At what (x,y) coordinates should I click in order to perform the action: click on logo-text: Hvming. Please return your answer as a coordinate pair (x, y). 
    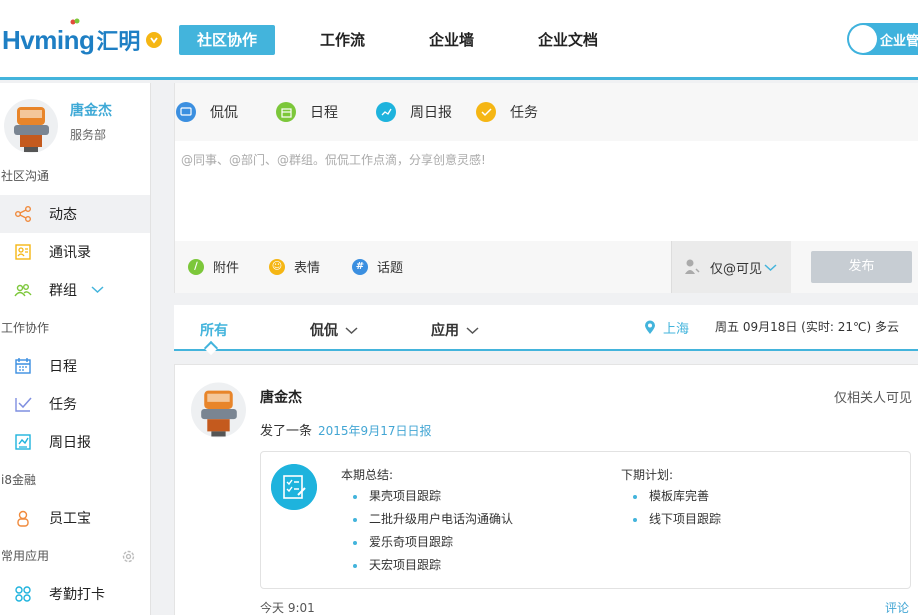
    Looking at the image, I should click on (48, 39).